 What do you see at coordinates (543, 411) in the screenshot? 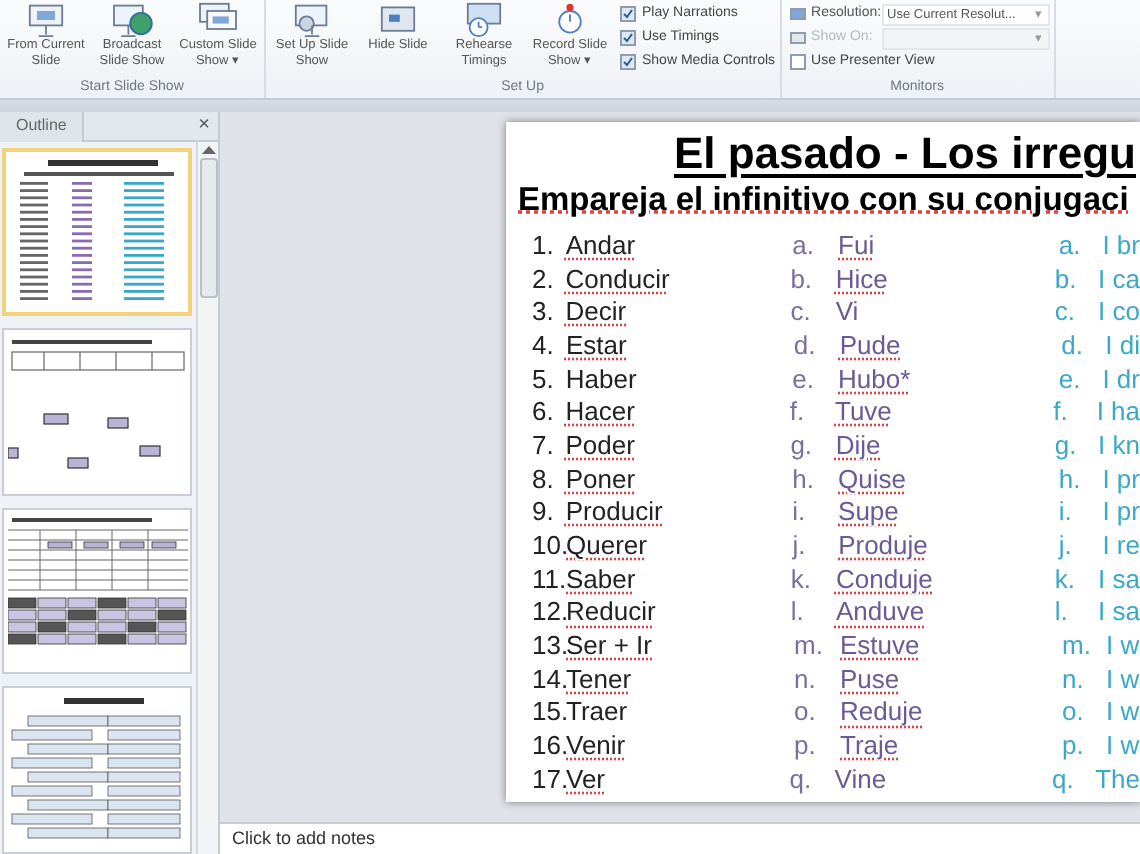
I see `item-number: 6.` at bounding box center [543, 411].